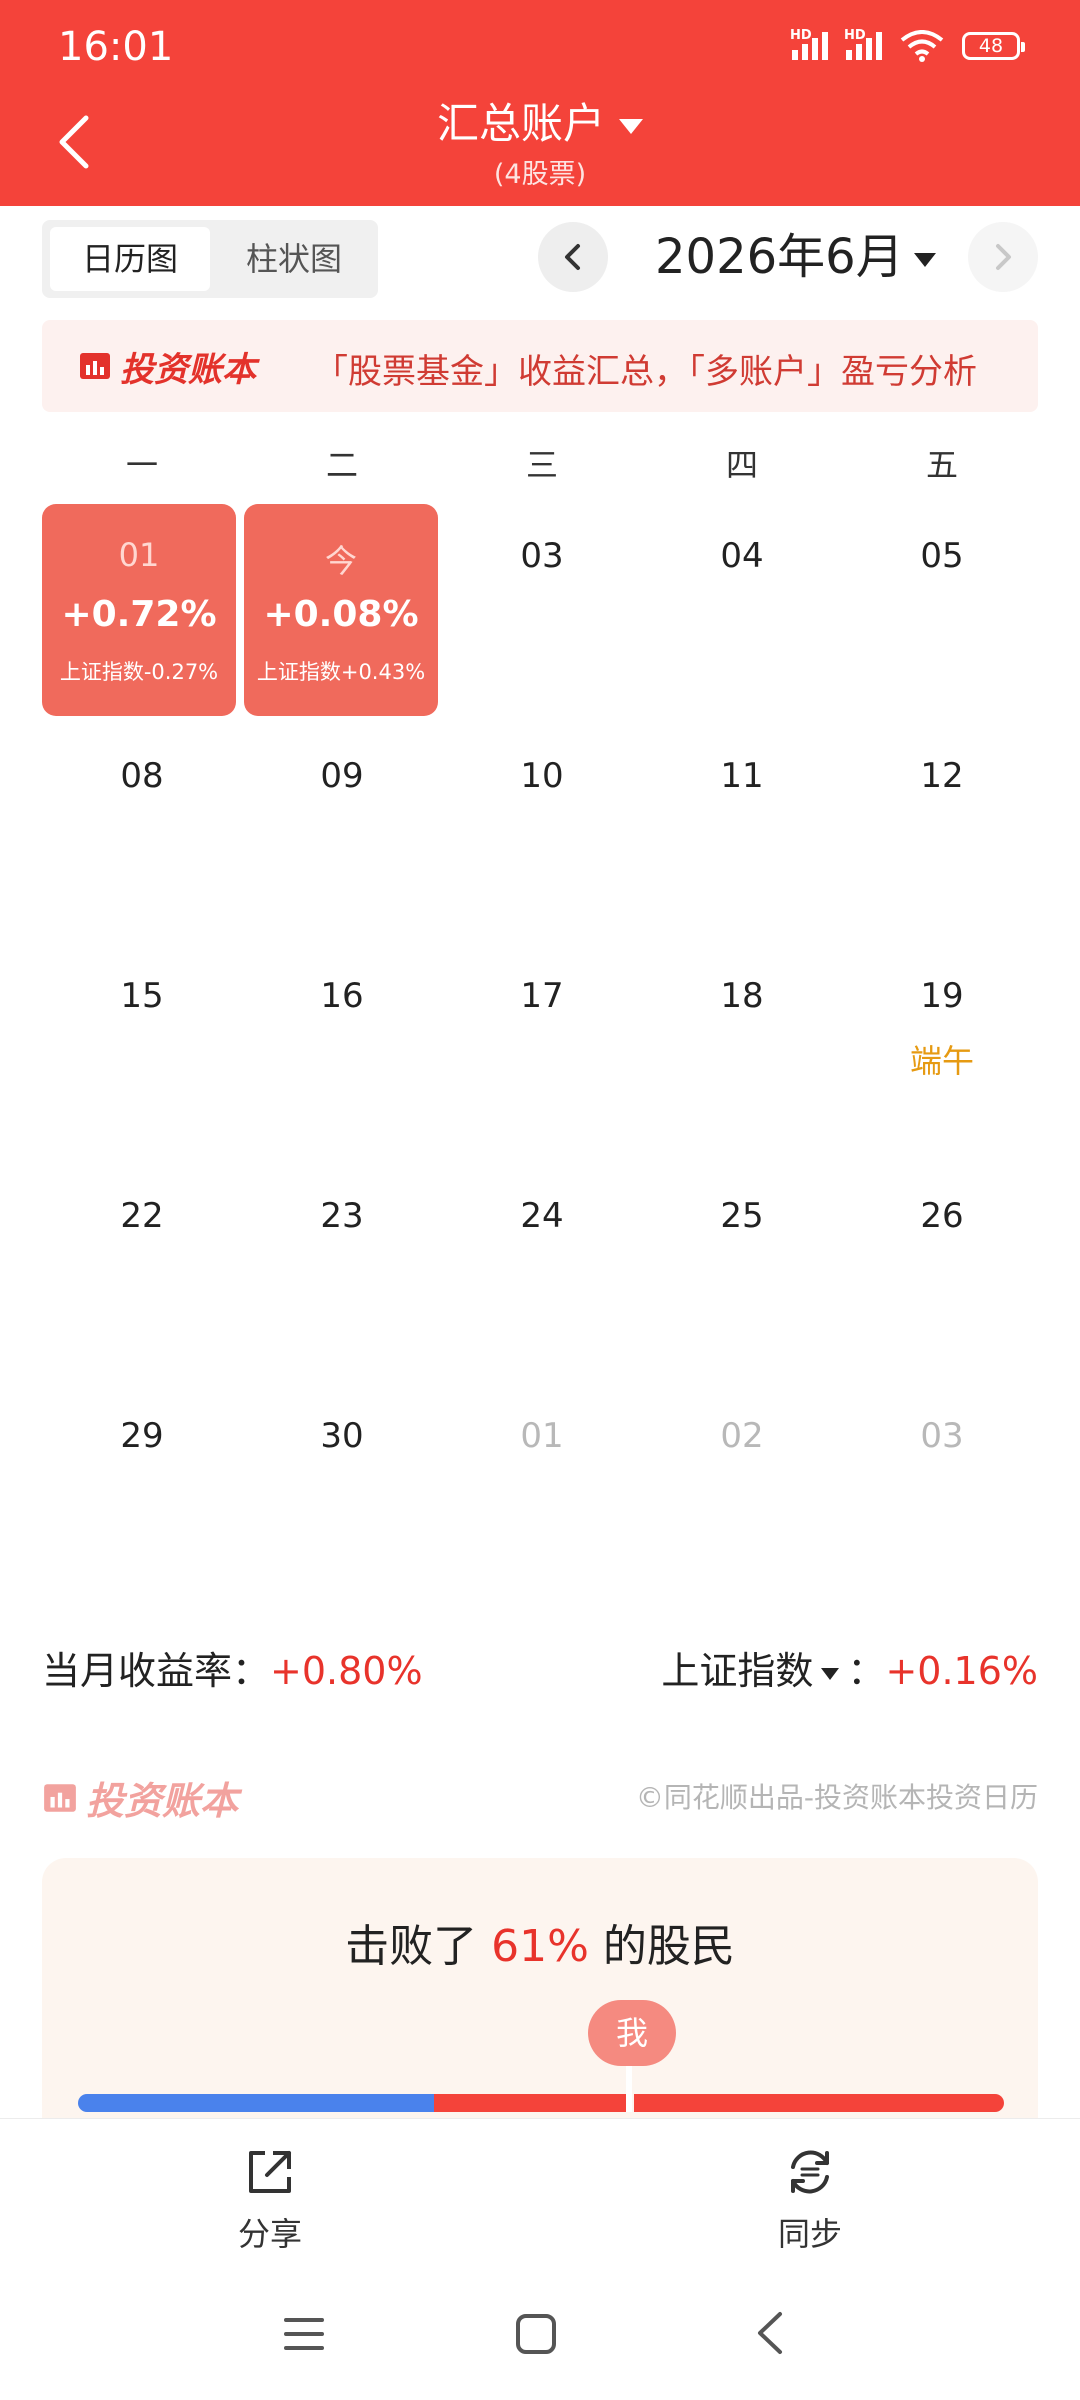 Image resolution: width=1080 pixels, height=2400 pixels. Describe the element at coordinates (142, 776) in the screenshot. I see `calendar-day: 08` at that location.